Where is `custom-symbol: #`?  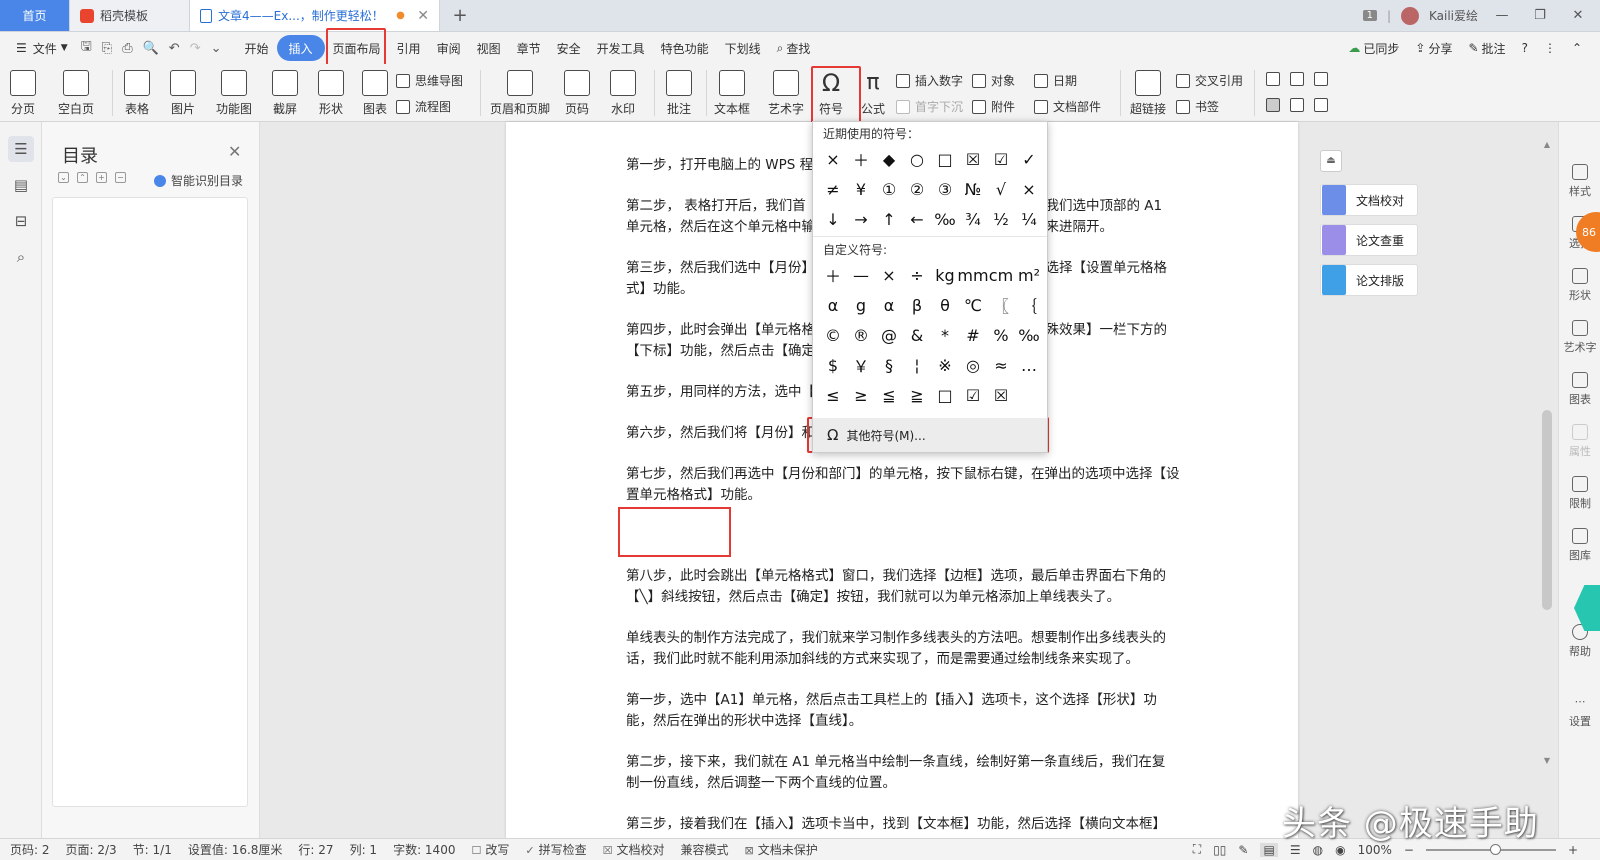
custom-symbol: # is located at coordinates (973, 335).